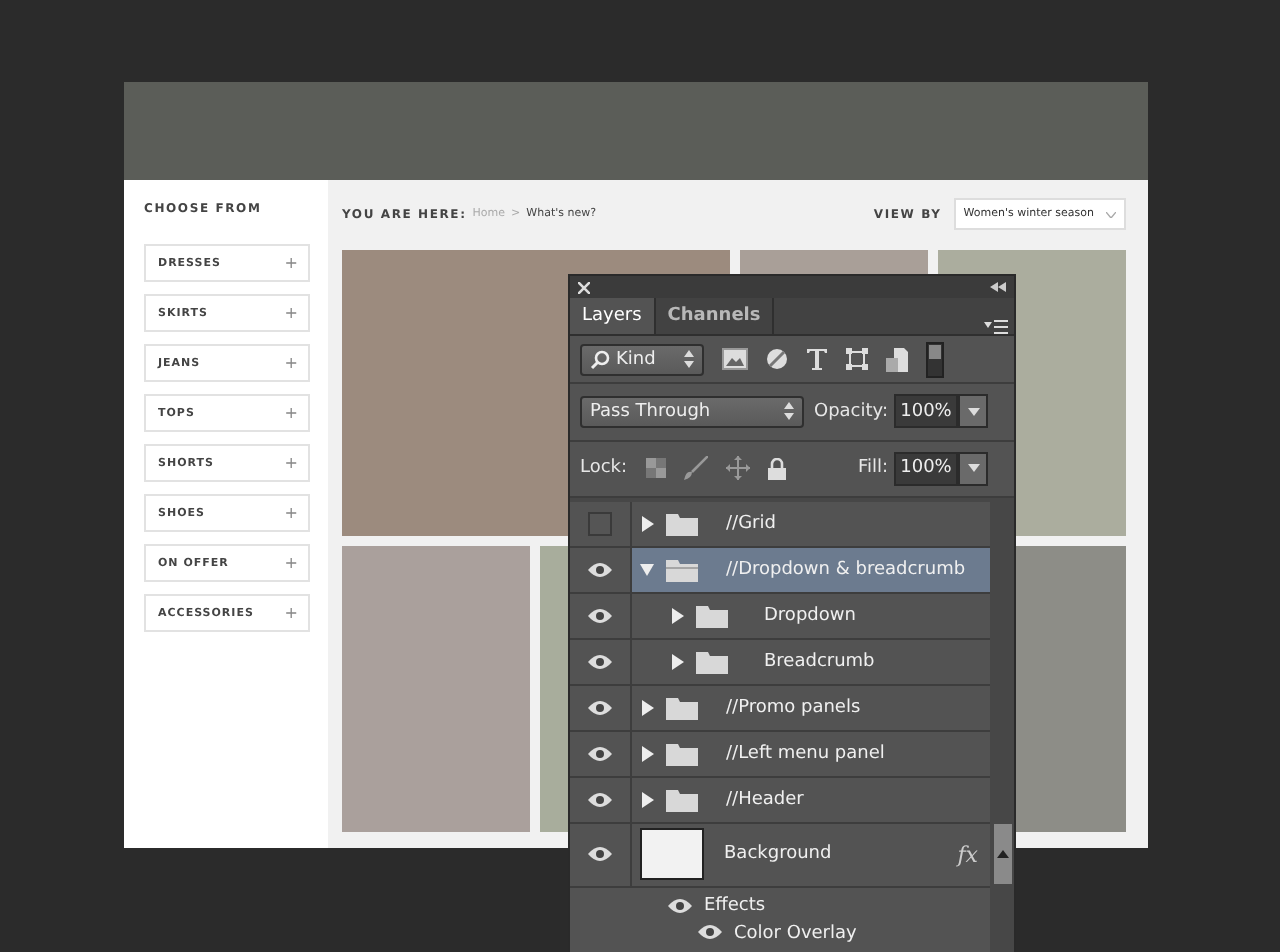 Image resolution: width=1280 pixels, height=952 pixels. I want to click on layer-row: //Promo panels, so click(780, 708).